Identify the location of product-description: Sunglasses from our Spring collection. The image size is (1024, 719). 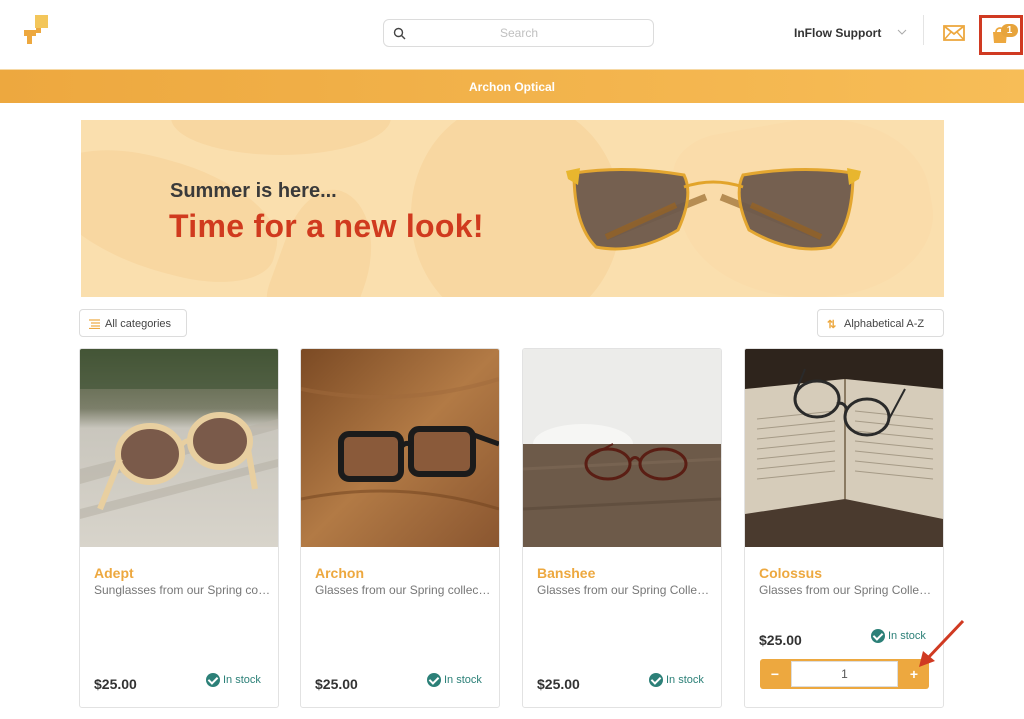
(183, 590).